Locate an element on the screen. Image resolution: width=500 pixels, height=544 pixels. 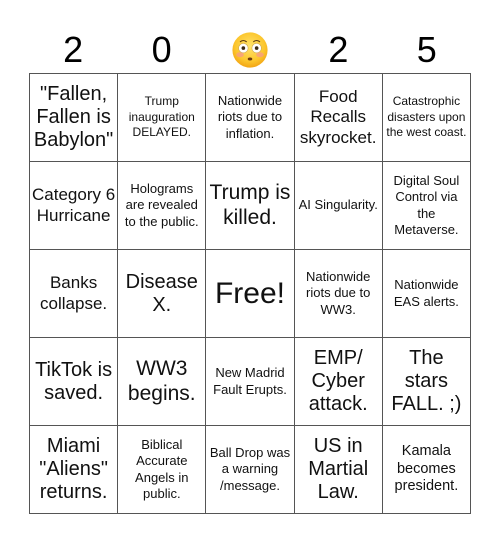
bingo-cell-text: Nationwide riots due to WW3. is located at coordinates (338, 293).